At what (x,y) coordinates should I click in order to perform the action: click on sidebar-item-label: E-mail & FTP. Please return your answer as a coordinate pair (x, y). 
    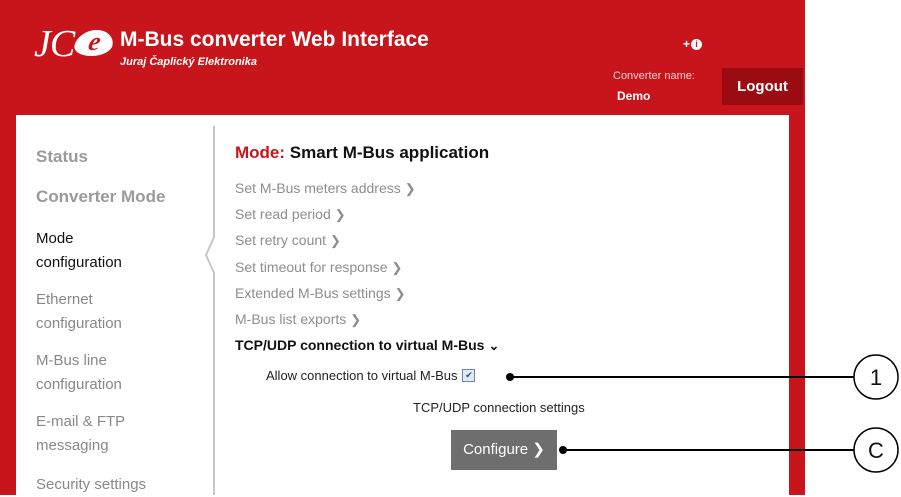
    Looking at the image, I should click on (81, 421).